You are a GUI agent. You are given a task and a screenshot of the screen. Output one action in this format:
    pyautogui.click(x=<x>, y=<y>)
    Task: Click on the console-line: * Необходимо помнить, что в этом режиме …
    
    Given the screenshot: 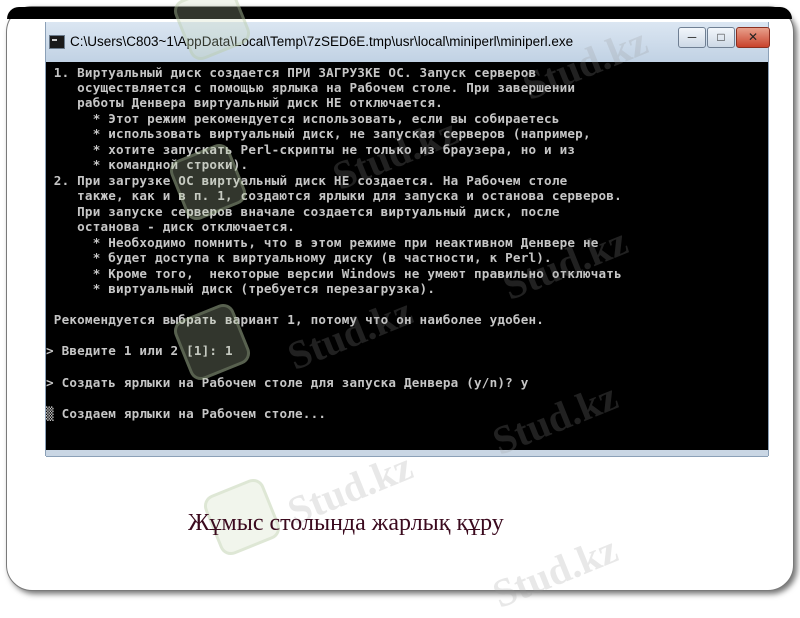 What is the action you would take?
    pyautogui.click(x=322, y=242)
    